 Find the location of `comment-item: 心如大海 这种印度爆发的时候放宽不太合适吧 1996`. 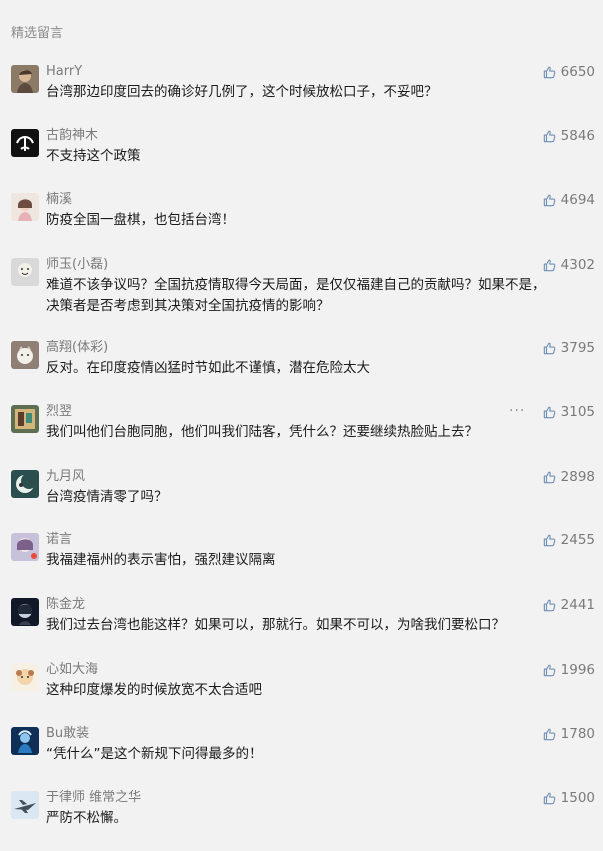

comment-item: 心如大海 这种印度爆发的时候放宽不太合适吧 1996 is located at coordinates (301, 691).